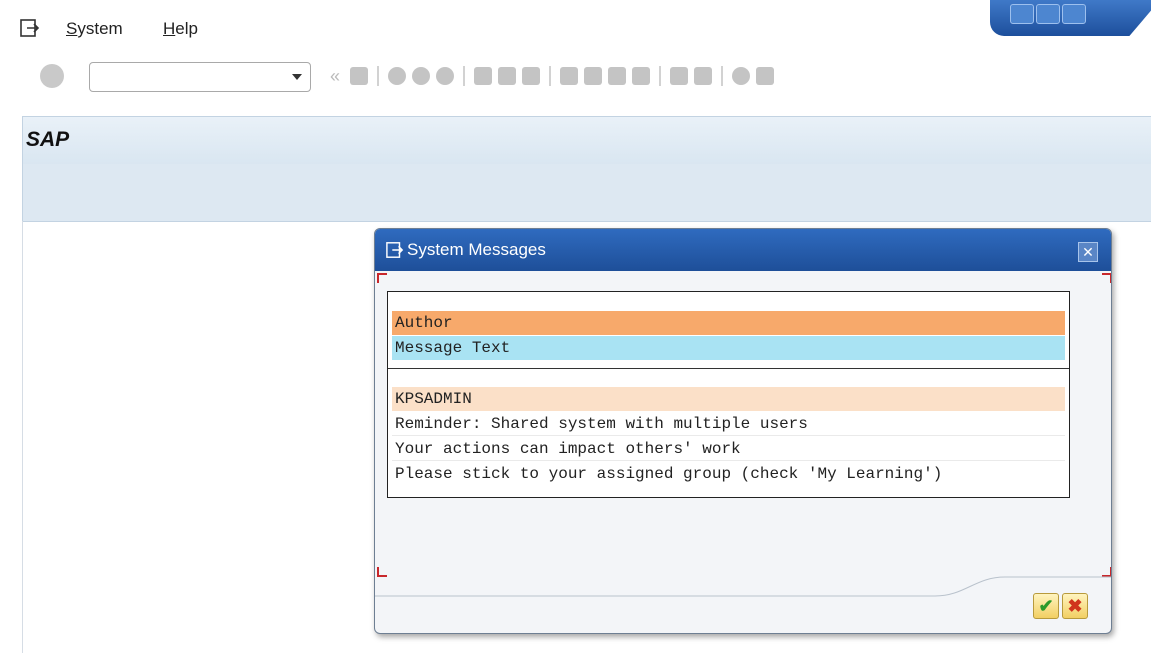 The image size is (1151, 653). What do you see at coordinates (593, 76) in the screenshot?
I see `previous-page-icon` at bounding box center [593, 76].